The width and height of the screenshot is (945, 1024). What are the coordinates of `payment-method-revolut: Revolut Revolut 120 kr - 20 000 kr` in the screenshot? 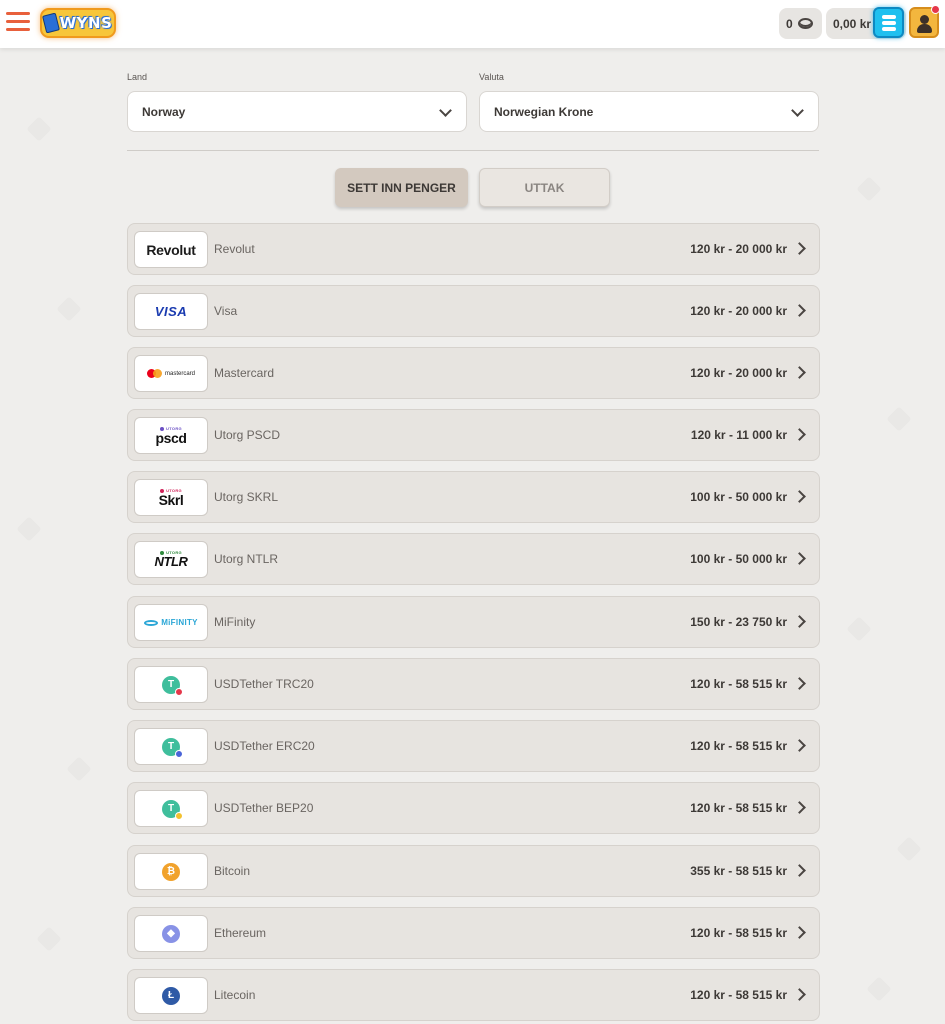 It's located at (473, 249).